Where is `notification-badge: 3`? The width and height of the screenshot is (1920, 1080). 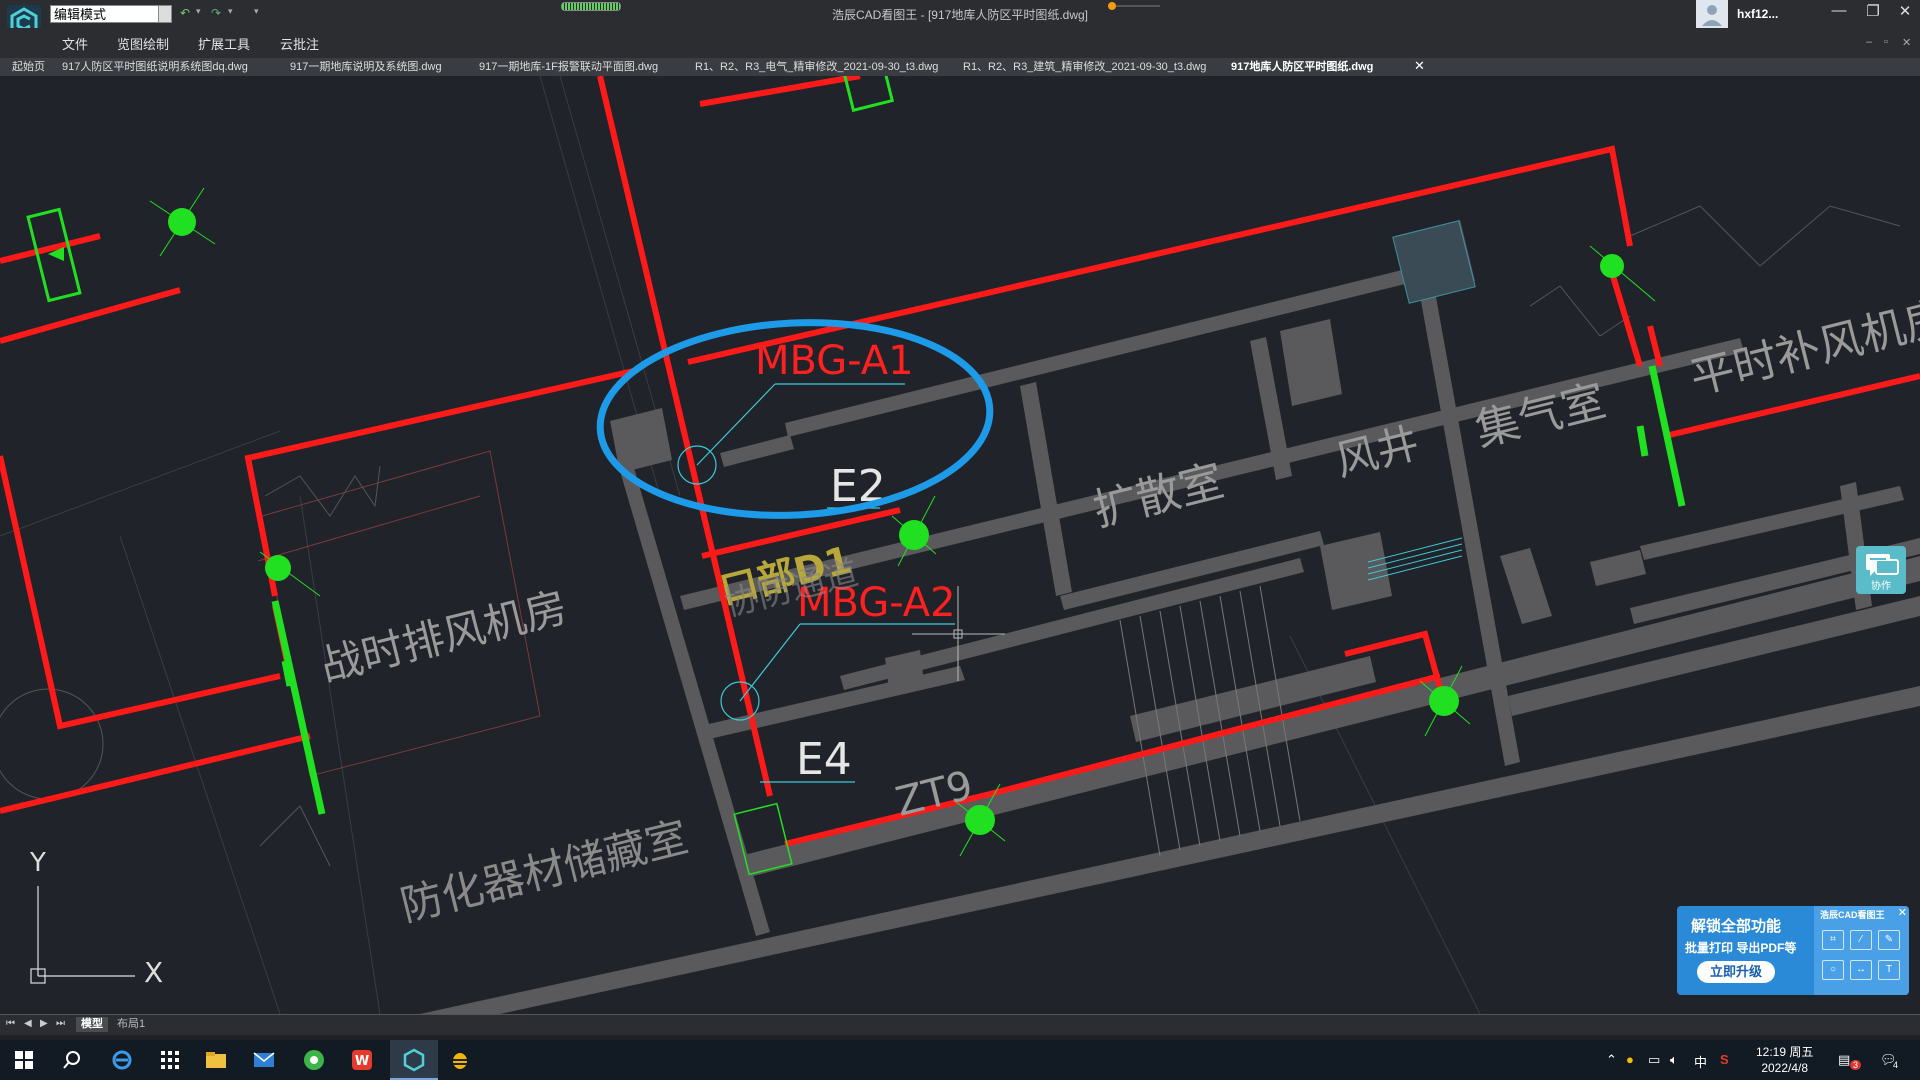
notification-badge: 3 is located at coordinates (1856, 1065).